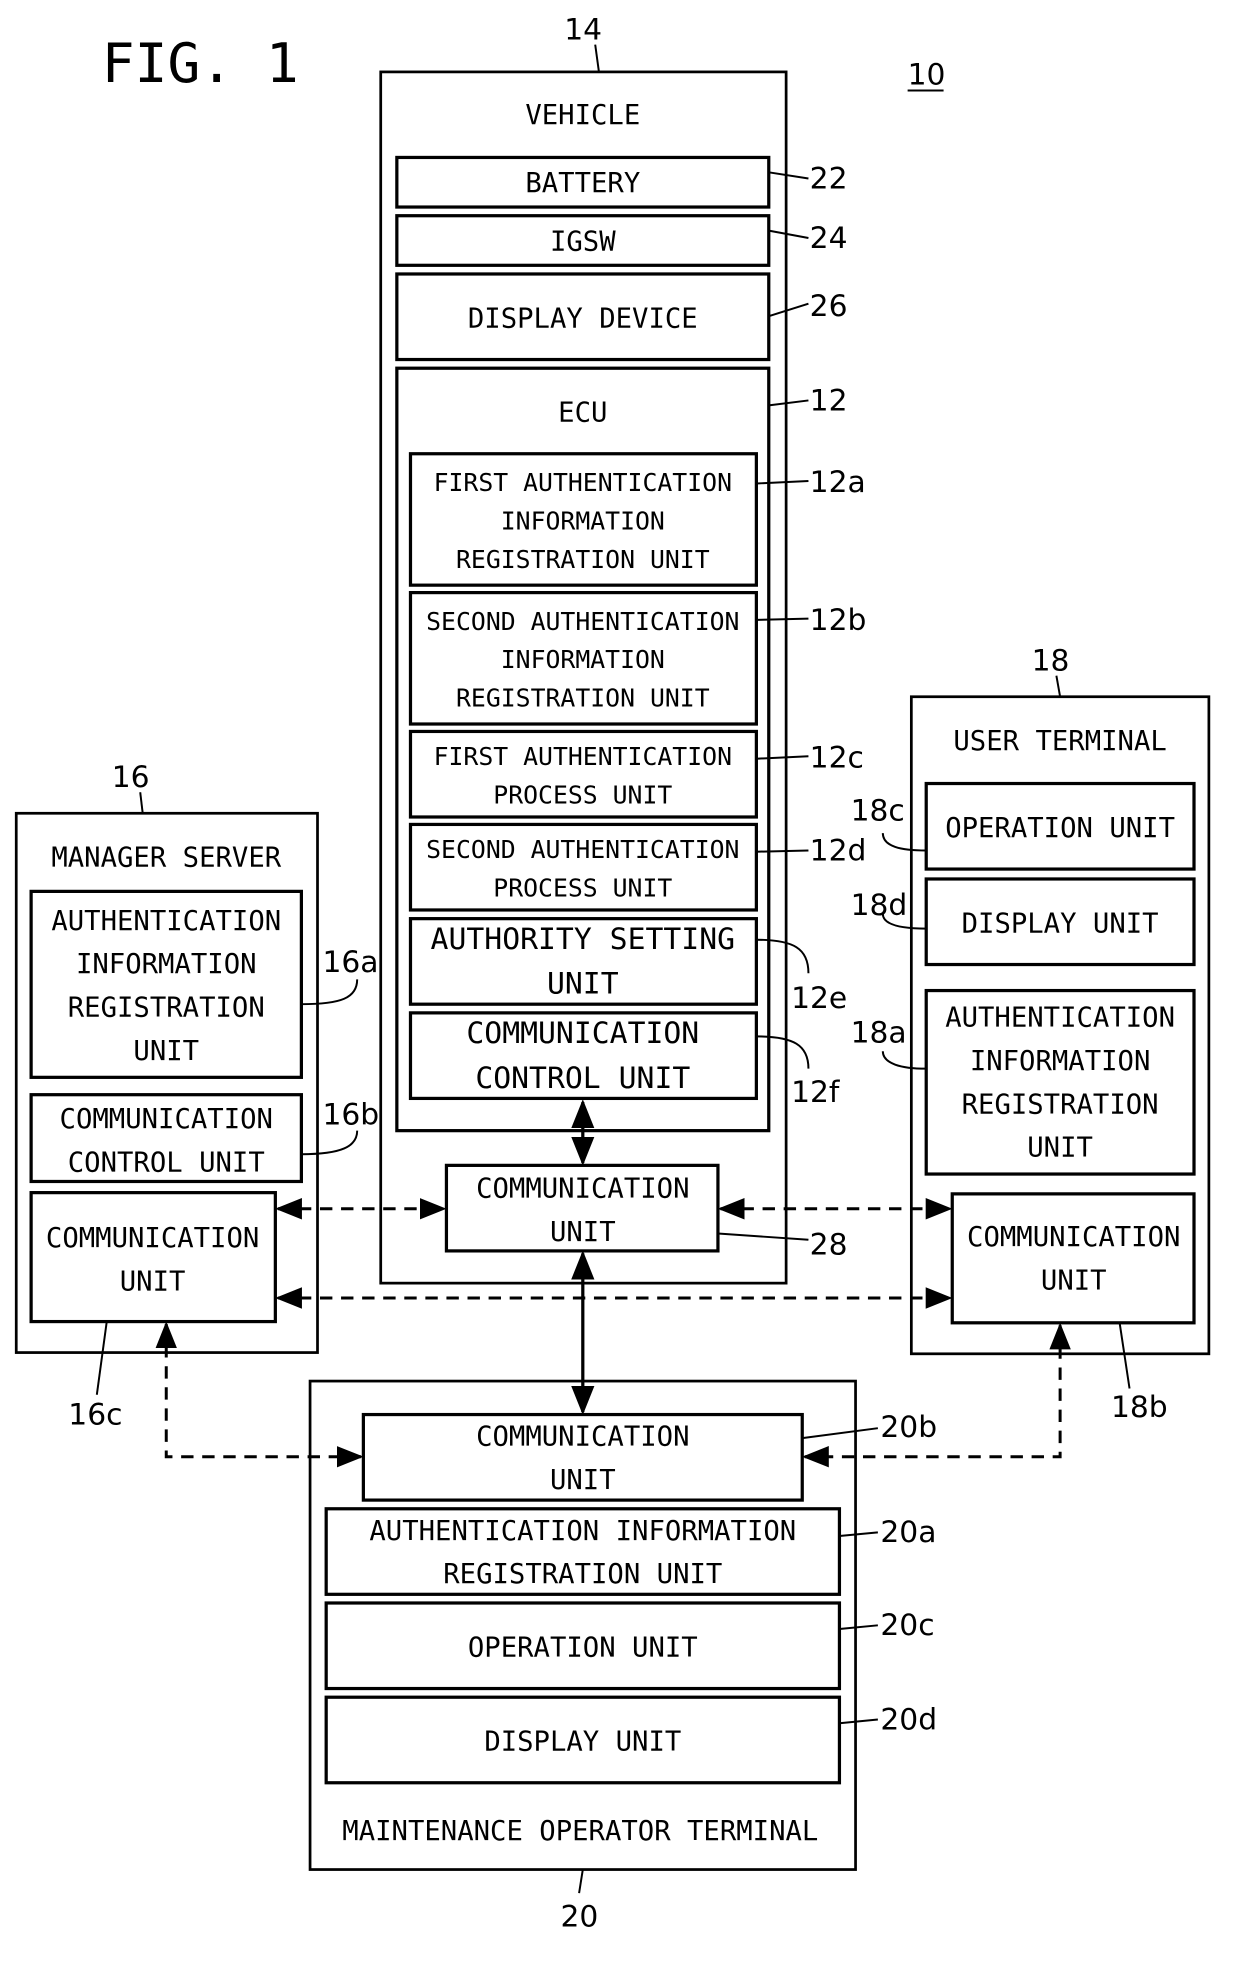  What do you see at coordinates (95, 1414) in the screenshot?
I see `ms-comm-unit-ref: 16c` at bounding box center [95, 1414].